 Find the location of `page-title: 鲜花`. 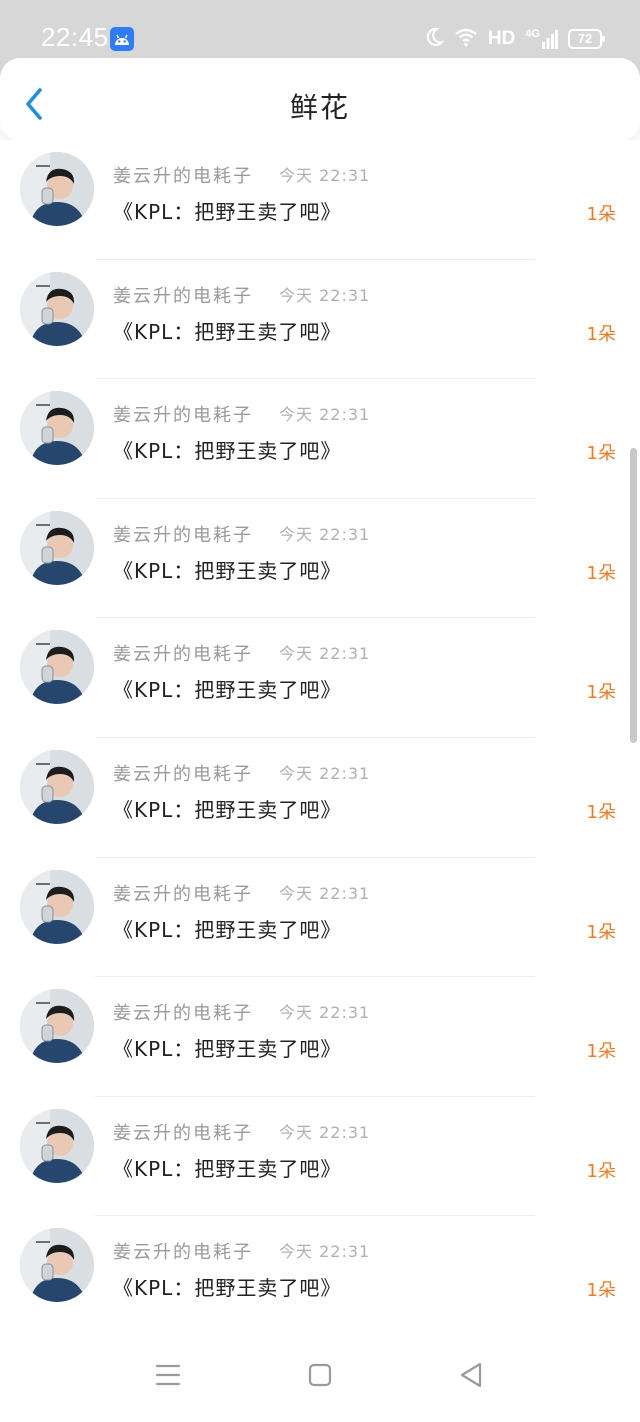

page-title: 鲜花 is located at coordinates (319, 107).